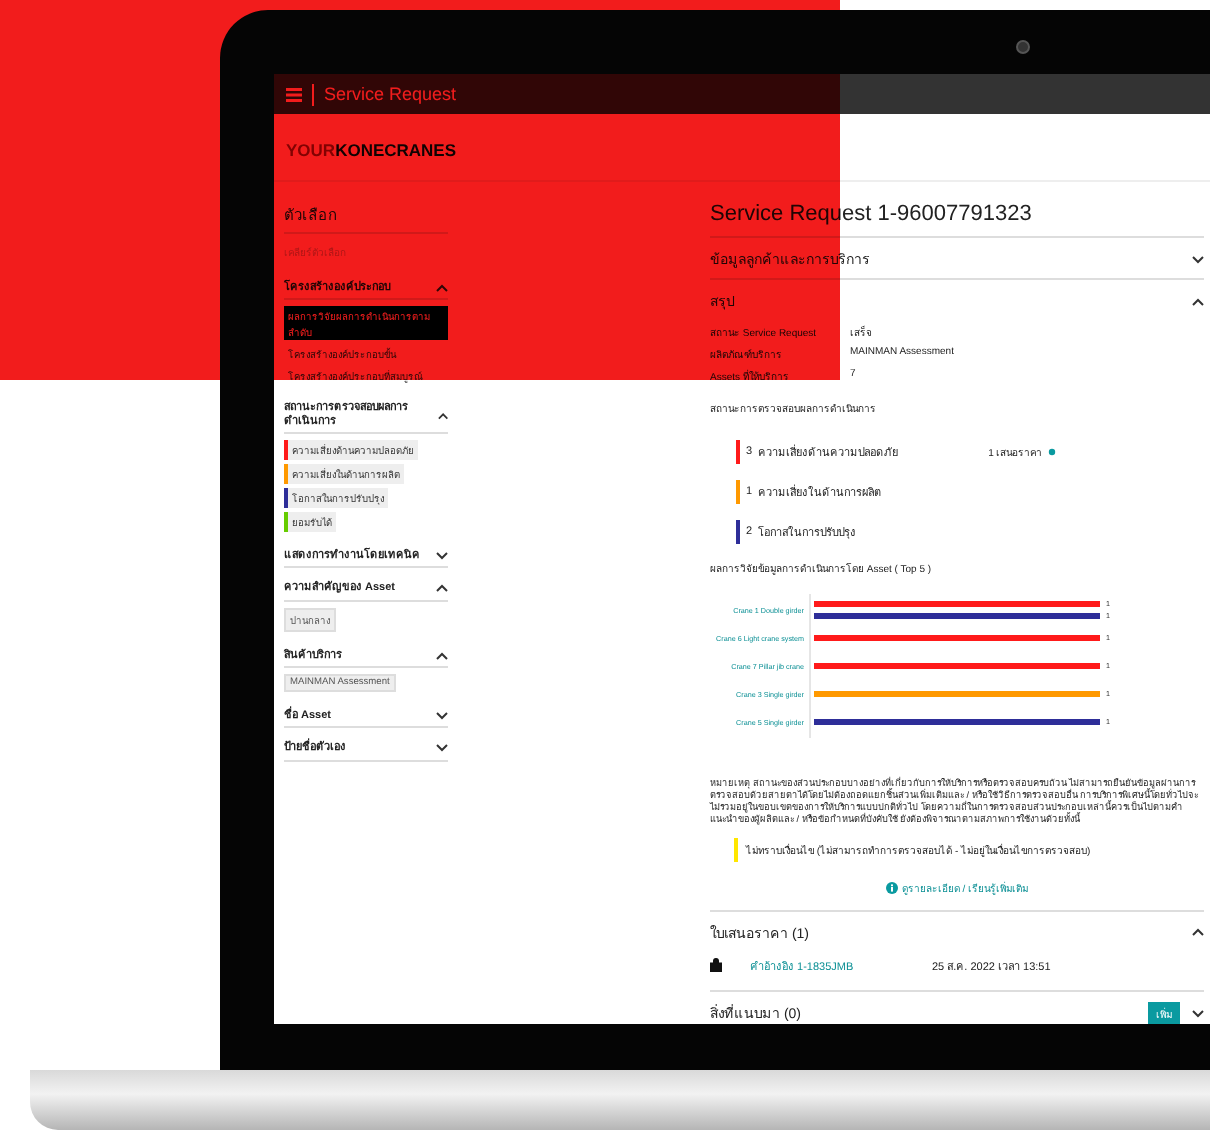 The width and height of the screenshot is (1210, 1130). What do you see at coordinates (390, 94) in the screenshot?
I see `page-title: Service Request` at bounding box center [390, 94].